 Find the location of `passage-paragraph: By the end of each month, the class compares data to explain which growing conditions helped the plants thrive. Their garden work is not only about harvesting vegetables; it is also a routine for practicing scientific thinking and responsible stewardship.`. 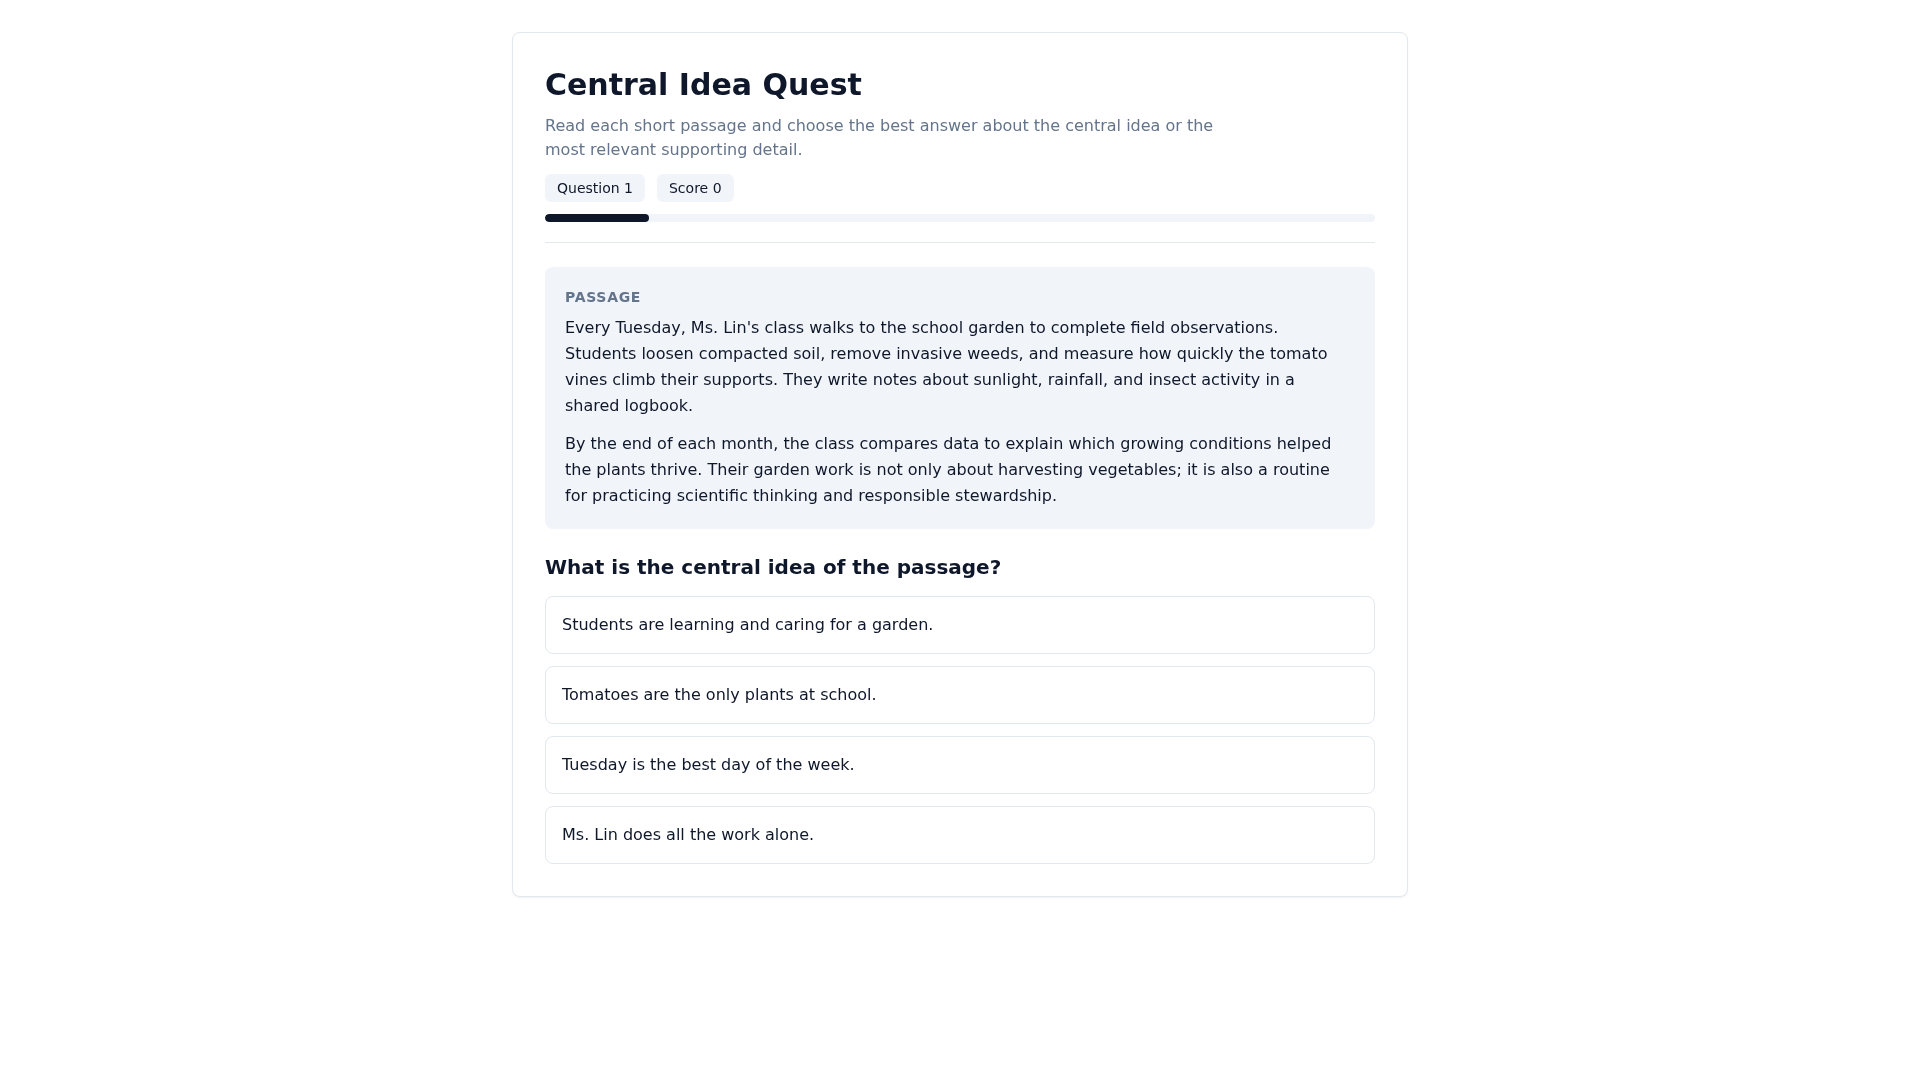

passage-paragraph: By the end of each month, the class compares data to explain which growing conditions helped the plants thrive. Their garden work is not only about harvesting vegetables; it is also a routine for practicing scientific thinking and responsible stewardship. is located at coordinates (949, 470).